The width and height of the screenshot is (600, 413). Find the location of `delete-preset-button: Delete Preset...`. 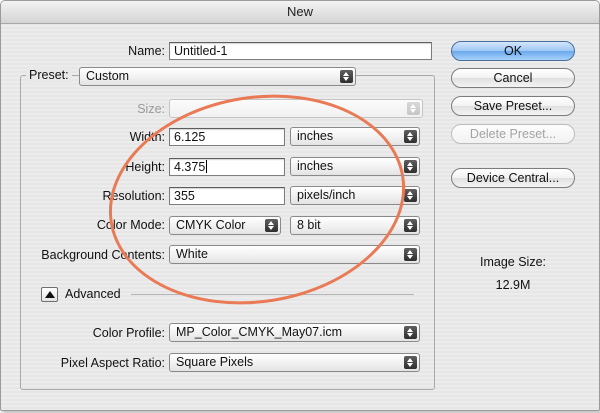

delete-preset-button: Delete Preset... is located at coordinates (513, 134).